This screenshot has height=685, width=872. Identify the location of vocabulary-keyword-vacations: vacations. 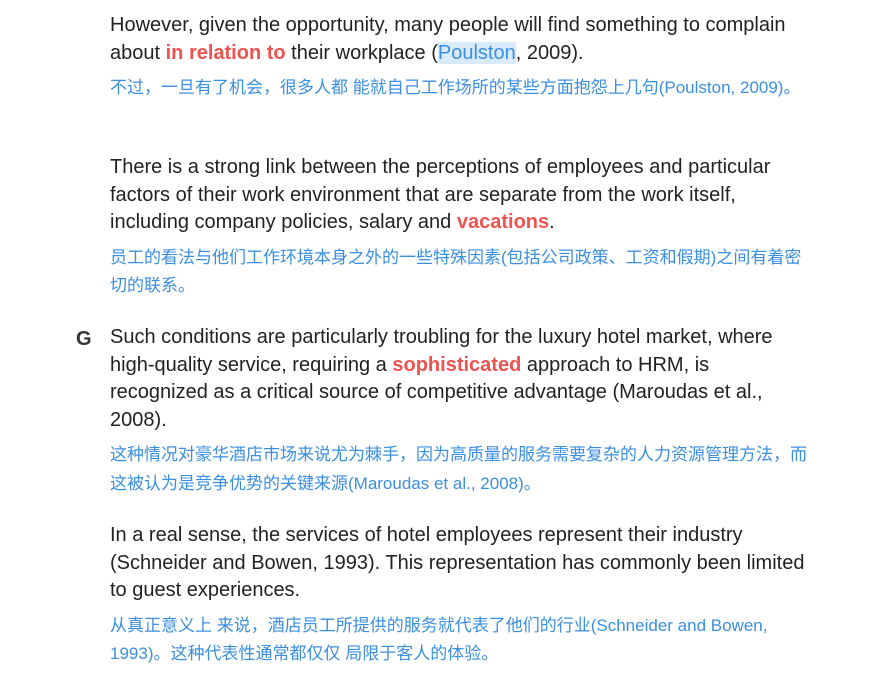
(503, 222).